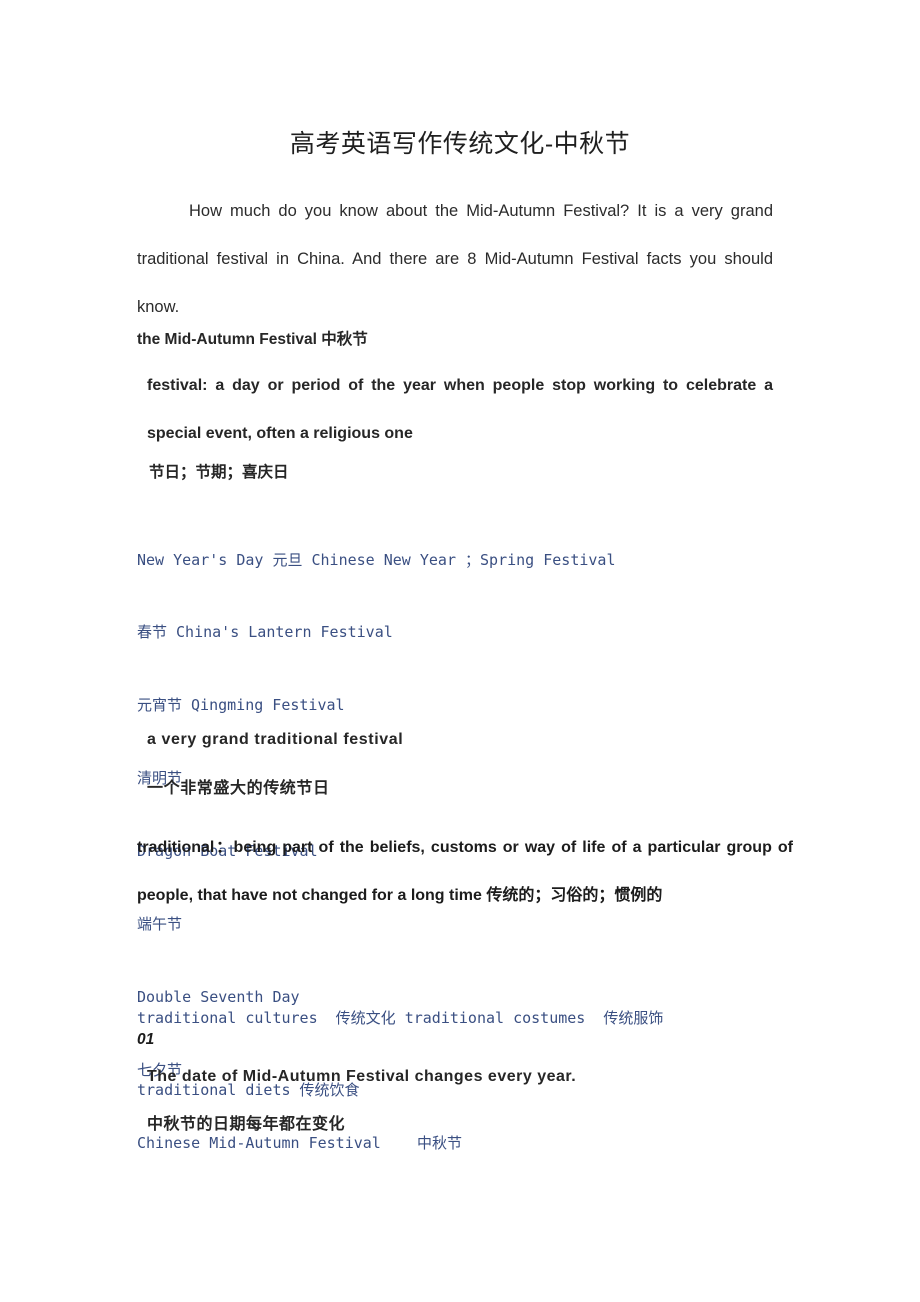 The width and height of the screenshot is (920, 1302). Describe the element at coordinates (252, 339) in the screenshot. I see `festival-section-heading: the Mid-Autumn Festival 中秋节` at that location.